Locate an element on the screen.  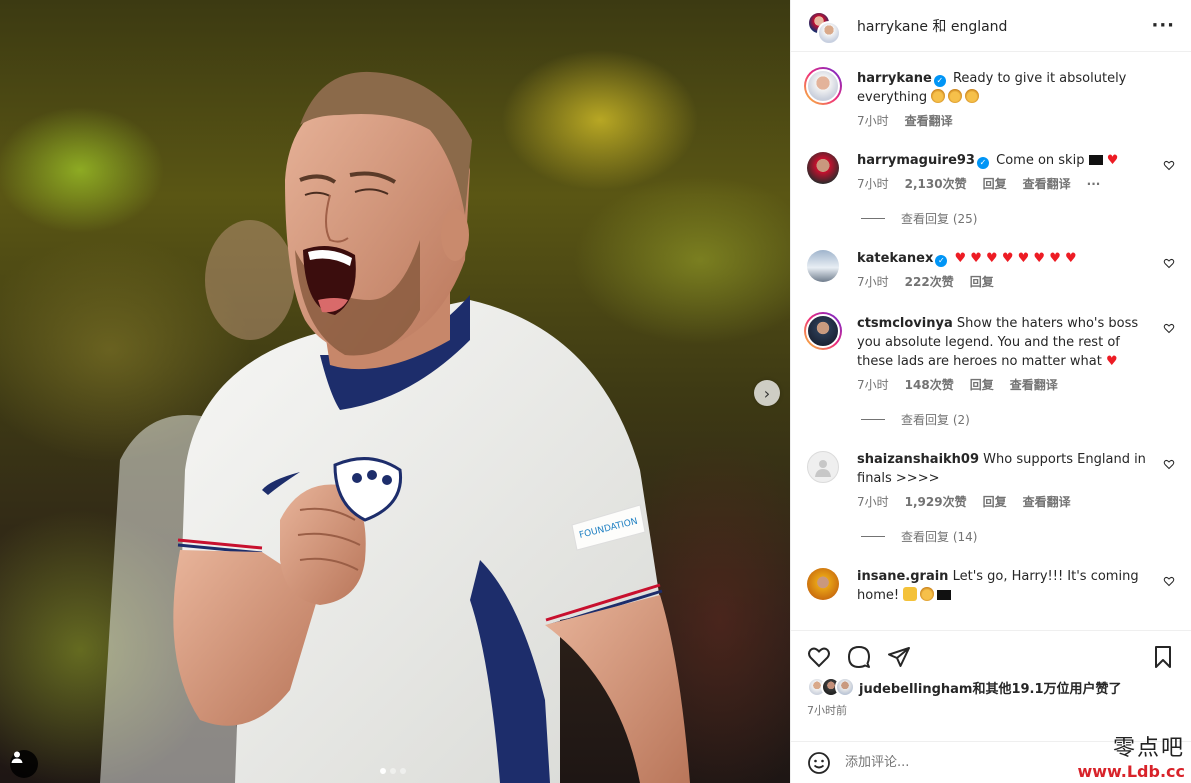
carousel-next-button: › is located at coordinates (767, 393).